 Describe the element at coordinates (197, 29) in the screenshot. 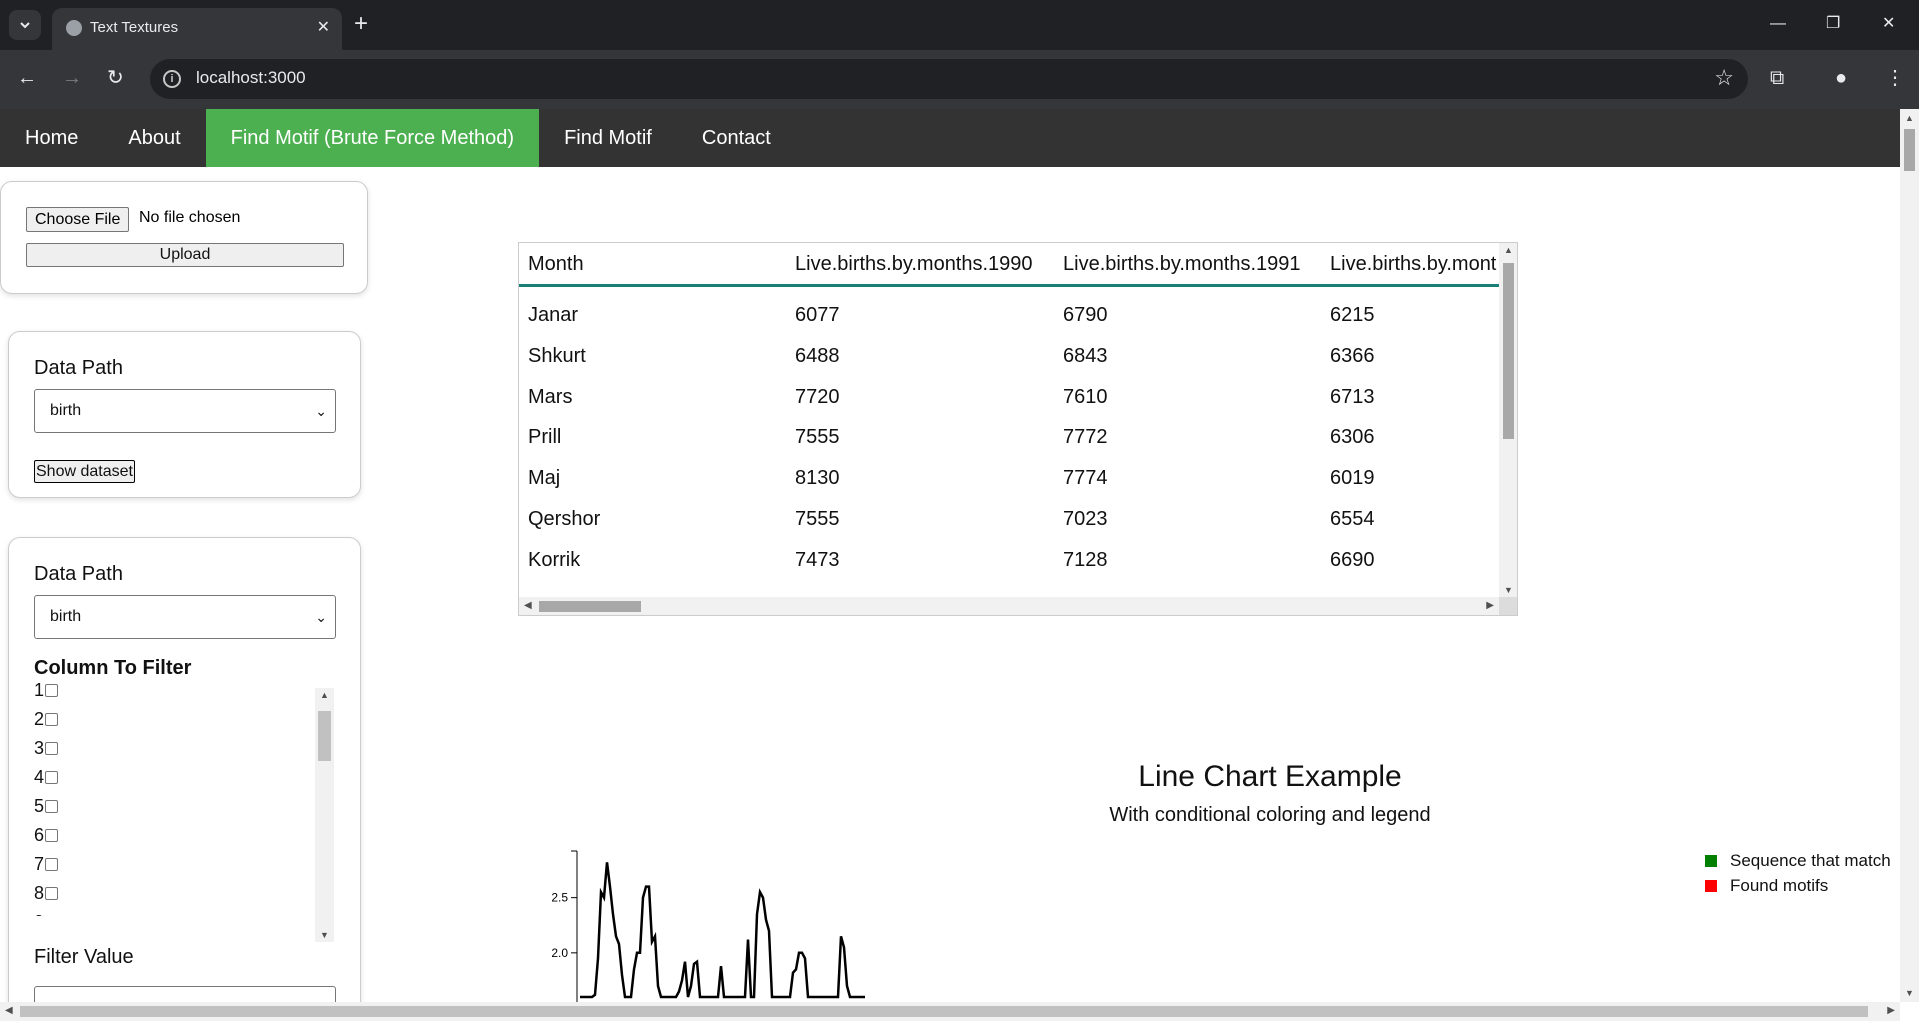

I see `browser-tab: Text Textures ✕` at that location.